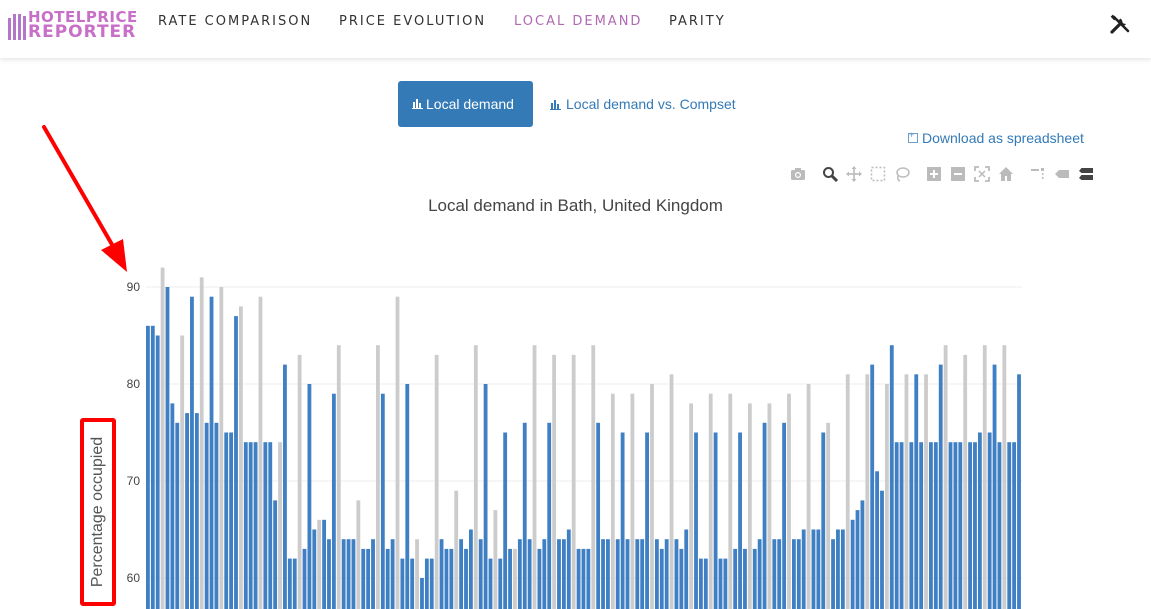  I want to click on zoom-in-icon, so click(934, 174).